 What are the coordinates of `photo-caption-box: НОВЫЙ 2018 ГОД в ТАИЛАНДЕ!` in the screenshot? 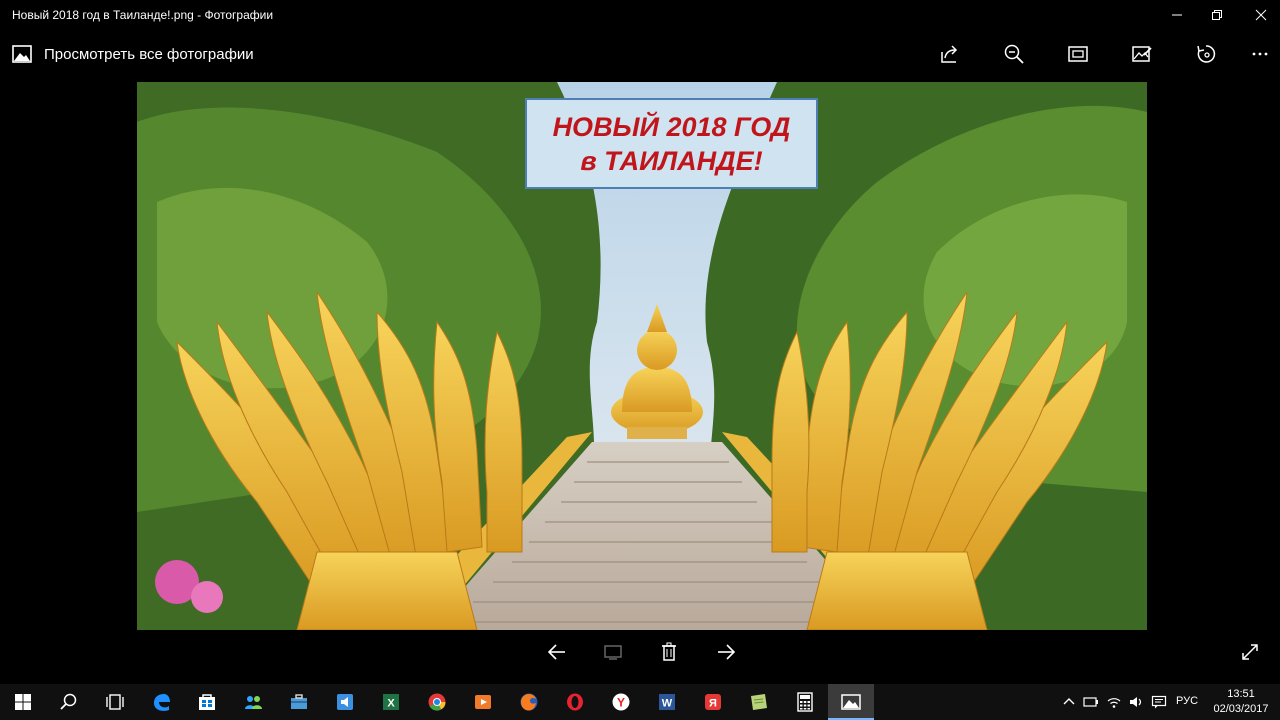 It's located at (671, 143).